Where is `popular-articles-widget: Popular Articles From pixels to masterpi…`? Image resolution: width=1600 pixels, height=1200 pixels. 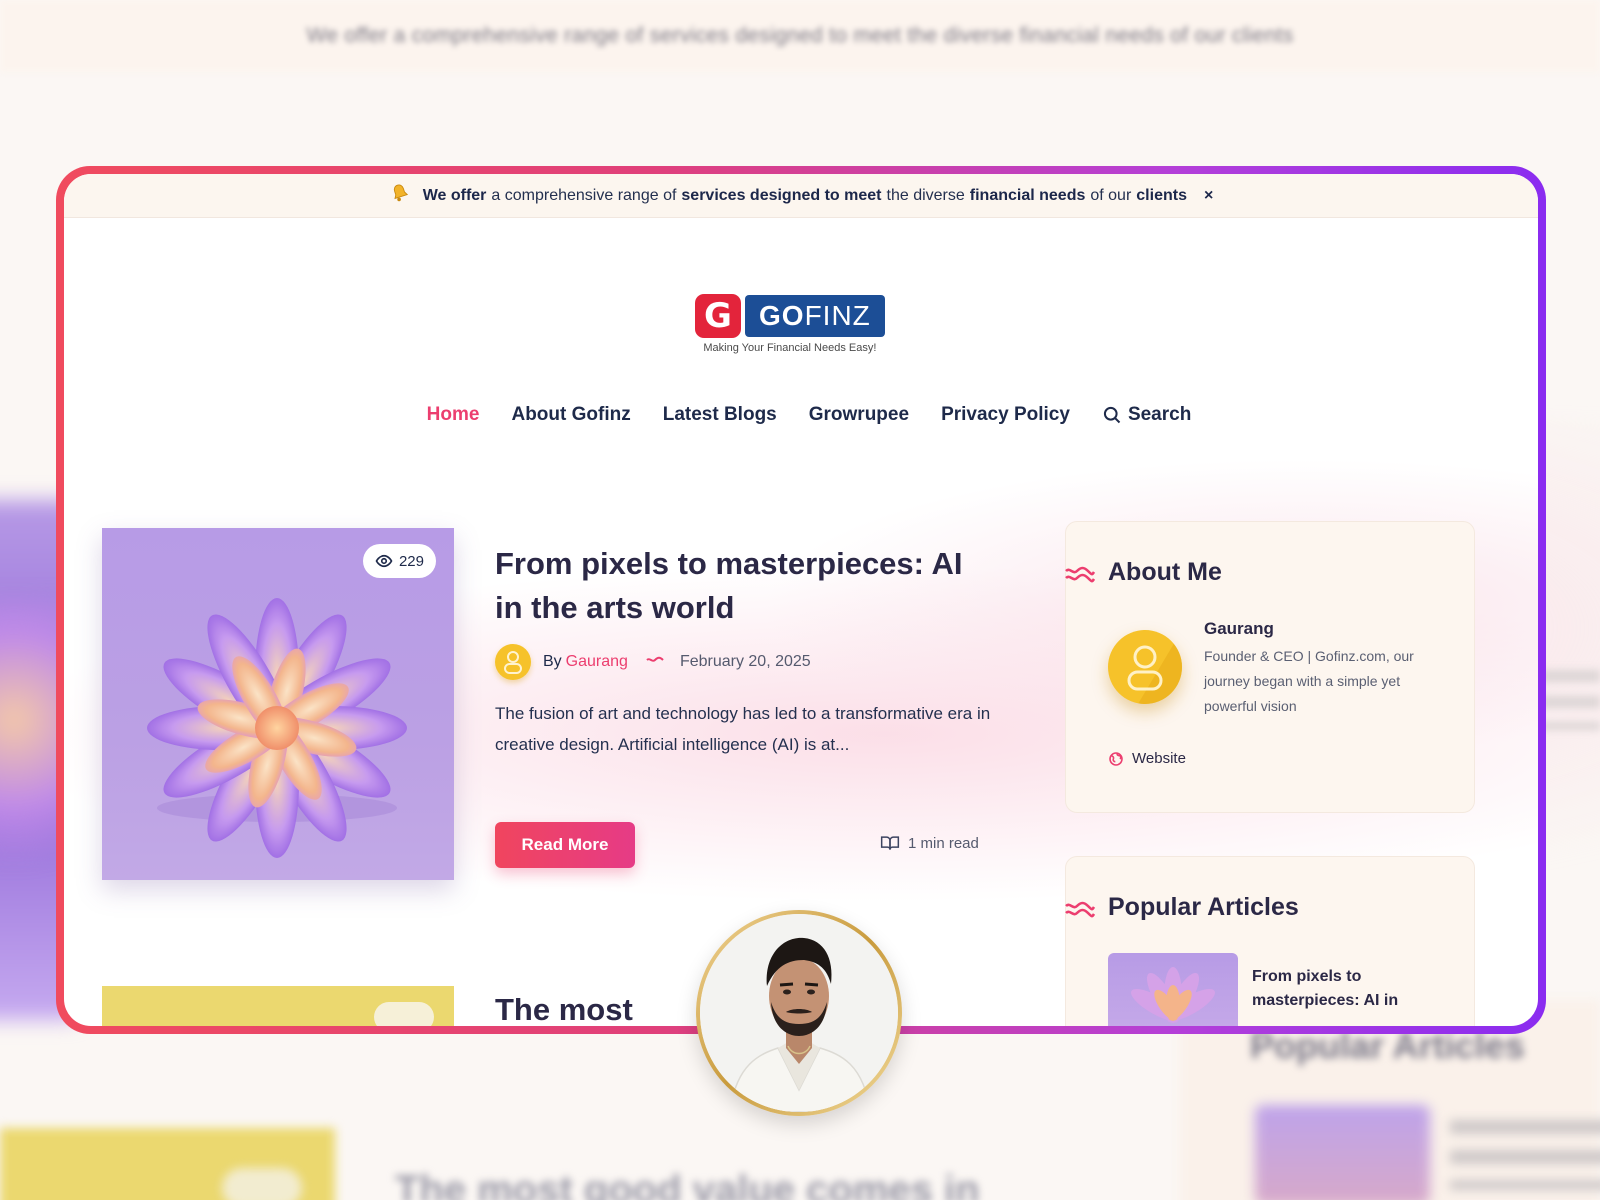
popular-articles-widget: Popular Articles From pixels to masterpi… is located at coordinates (1270, 941).